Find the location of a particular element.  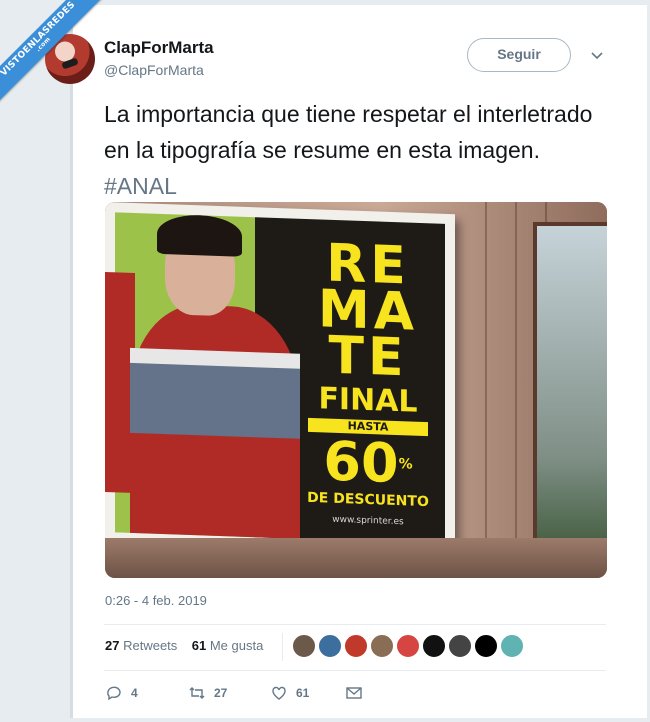

retweet-count: 27 is located at coordinates (221, 693).